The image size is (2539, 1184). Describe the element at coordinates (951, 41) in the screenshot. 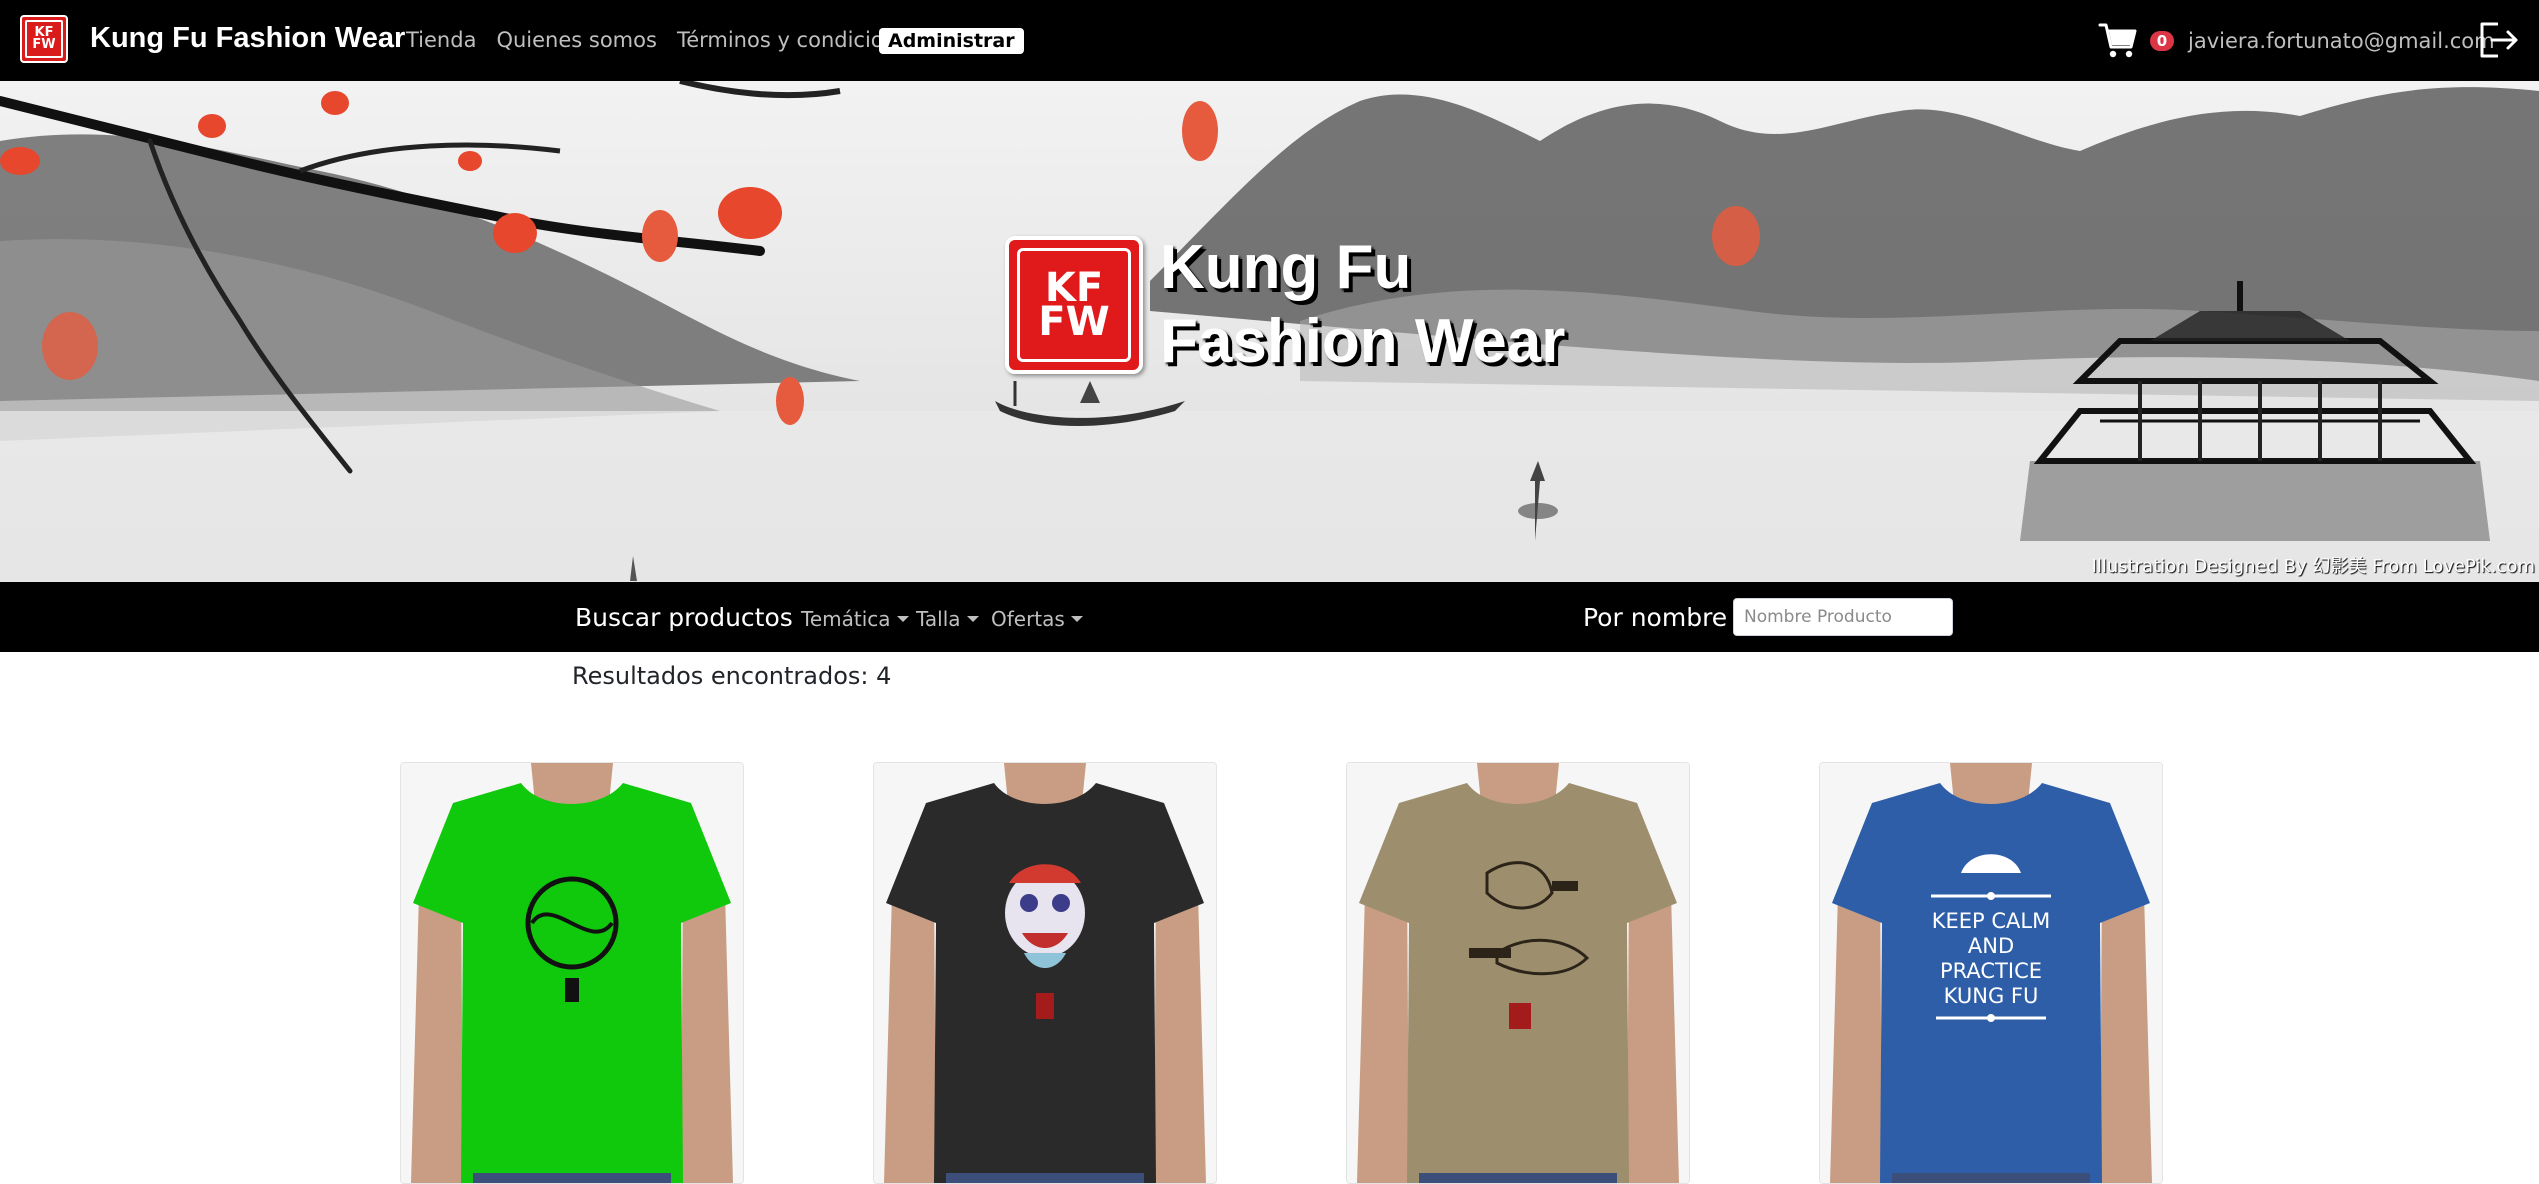

I see `admin-button: Administrar` at that location.